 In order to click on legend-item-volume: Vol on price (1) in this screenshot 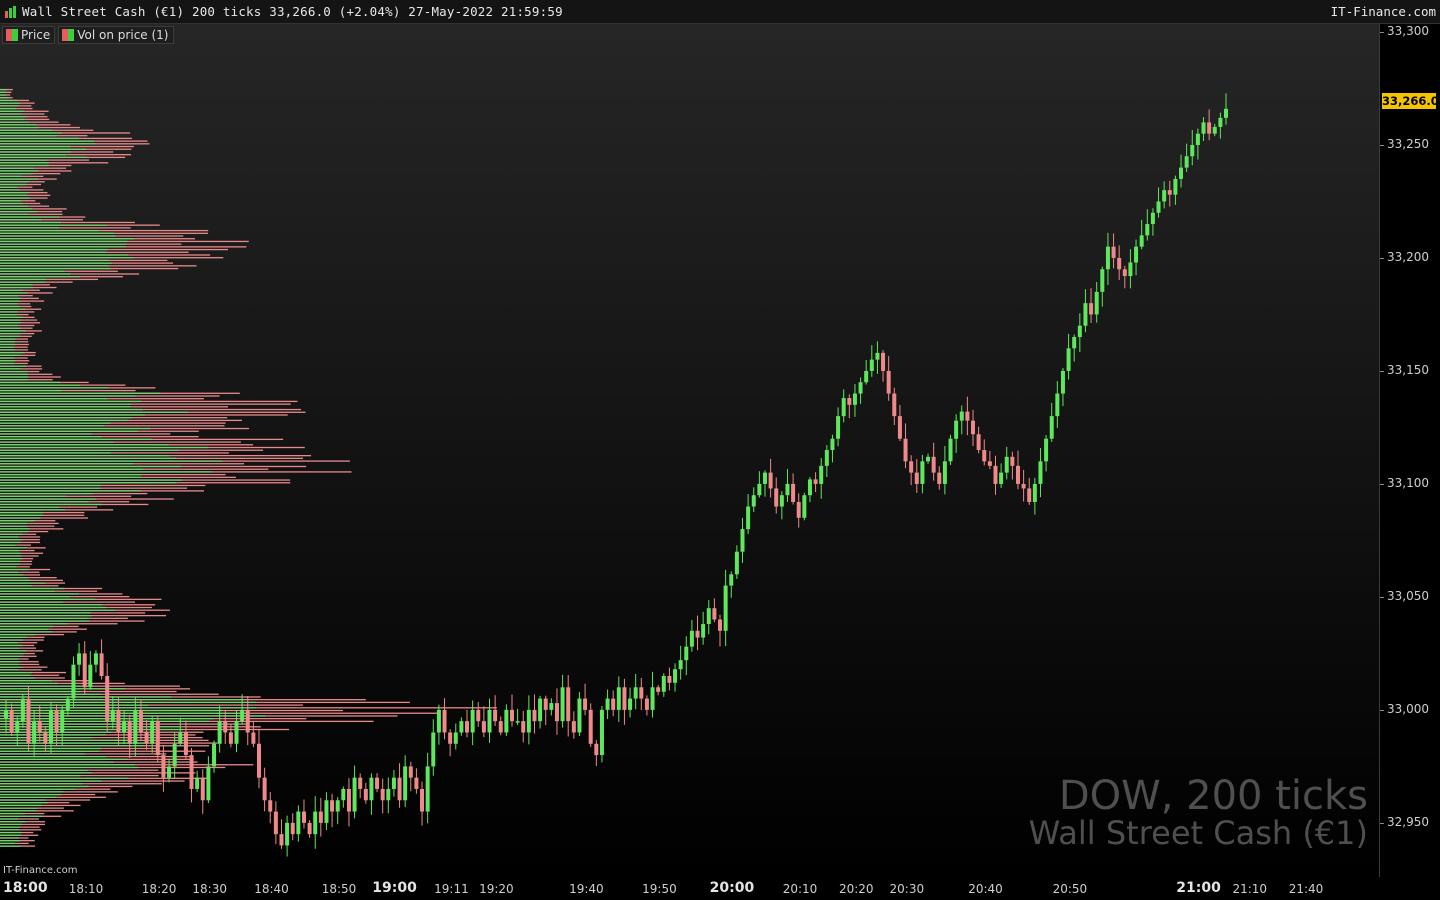, I will do `click(116, 35)`.